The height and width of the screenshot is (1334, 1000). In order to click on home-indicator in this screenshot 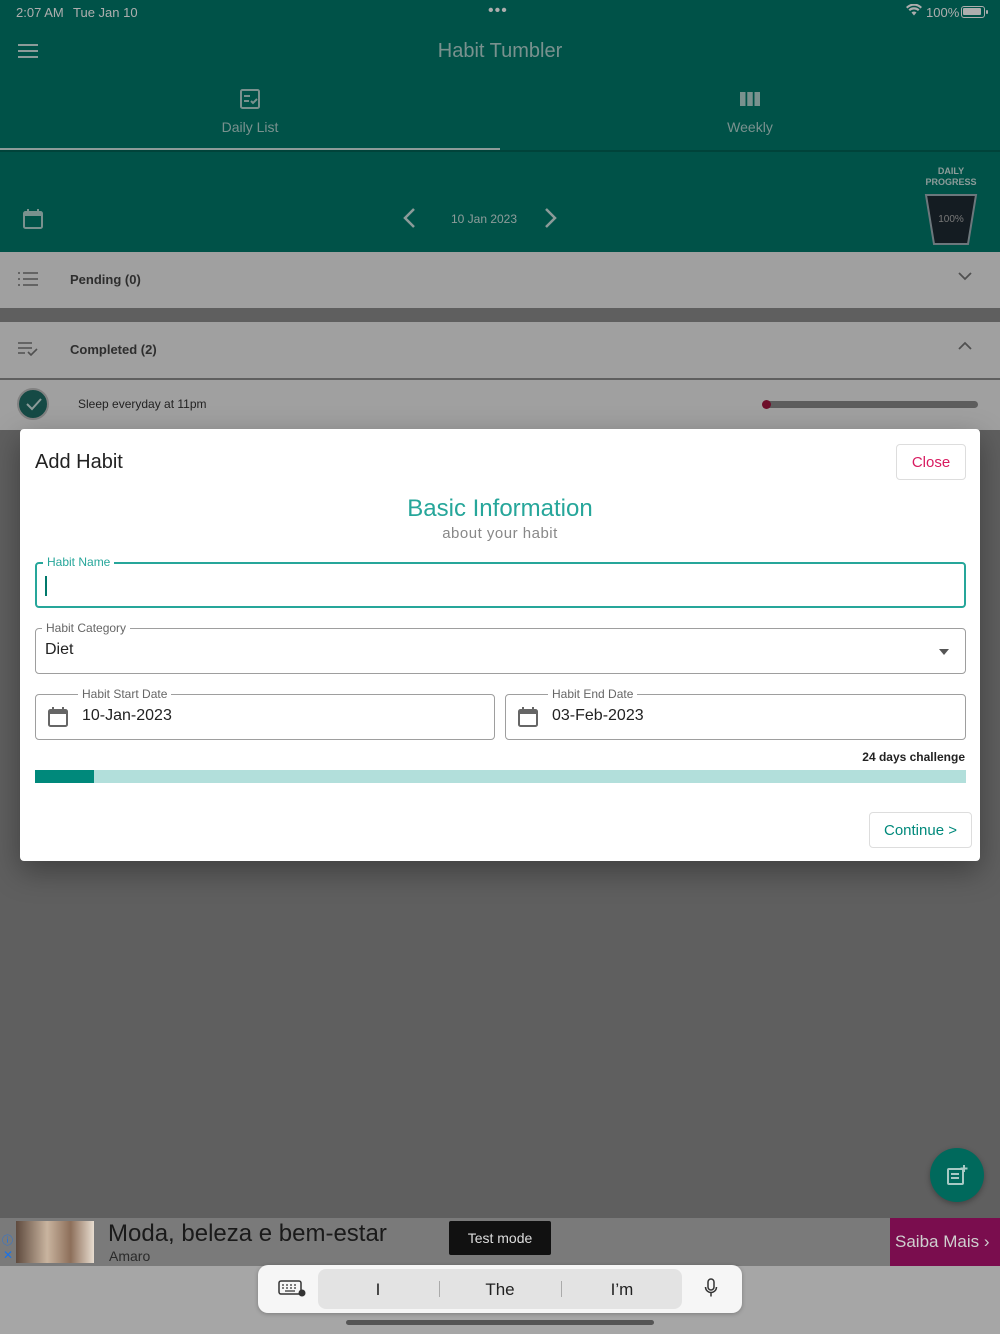, I will do `click(500, 1322)`.